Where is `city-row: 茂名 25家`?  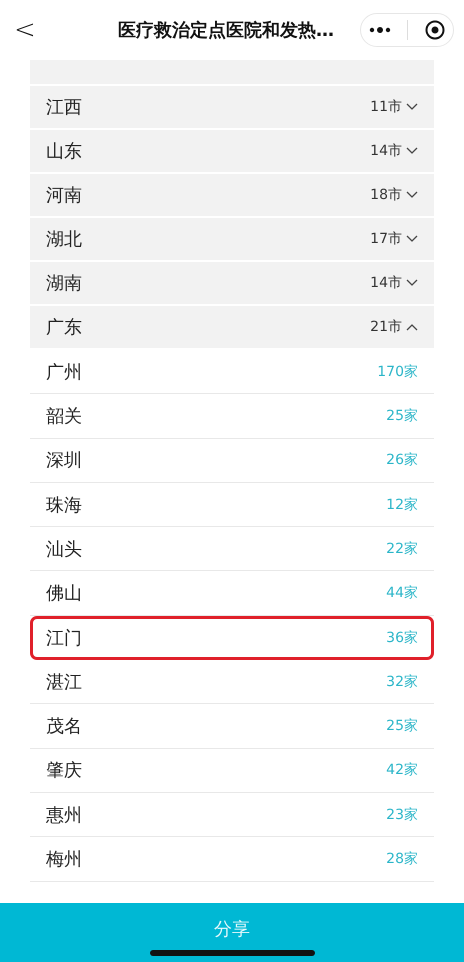 city-row: 茂名 25家 is located at coordinates (232, 726).